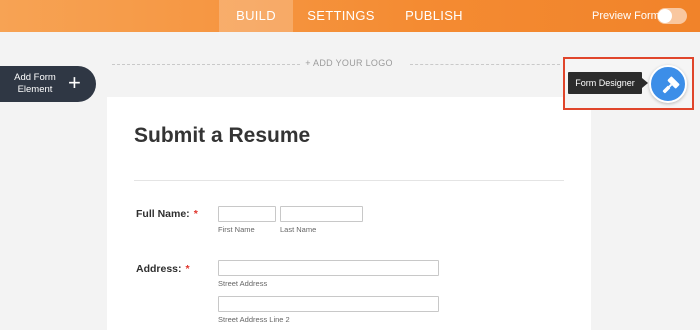 The image size is (700, 330). What do you see at coordinates (665, 16) in the screenshot?
I see `toggle-knob` at bounding box center [665, 16].